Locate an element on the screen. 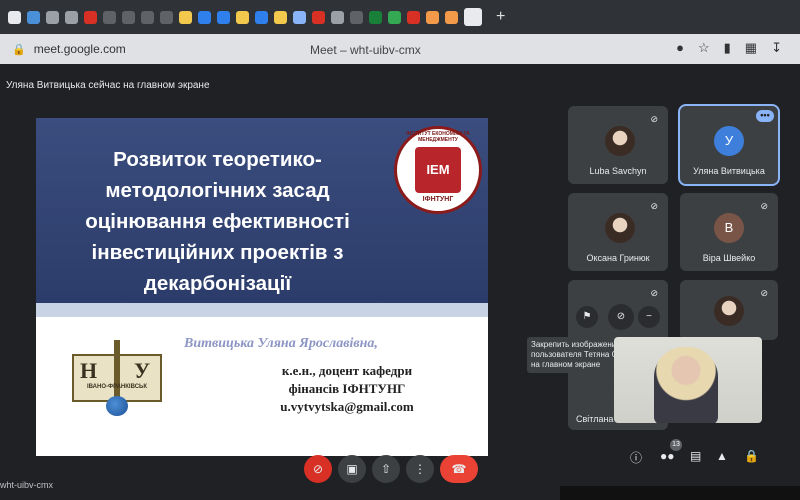 The image size is (800, 500). presenting-note: Уляна Витвицька сейчас на главном экране is located at coordinates (108, 85).